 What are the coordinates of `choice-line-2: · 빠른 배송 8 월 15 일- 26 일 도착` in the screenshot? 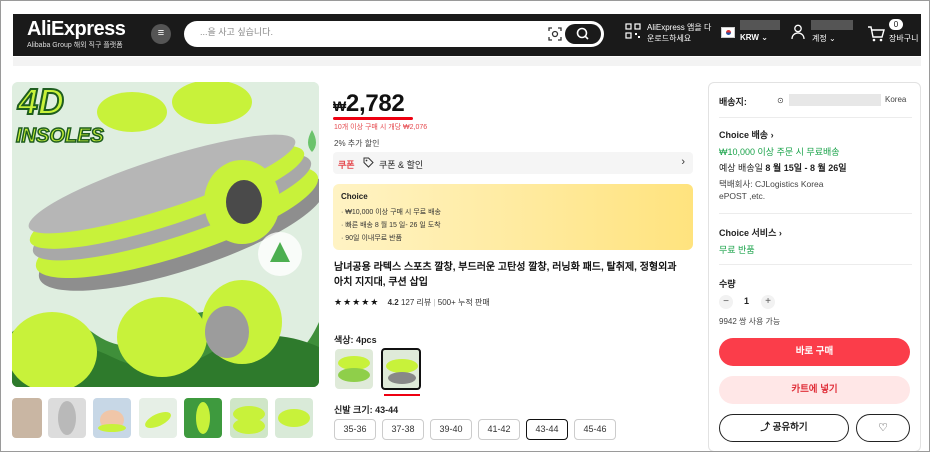 It's located at (391, 225).